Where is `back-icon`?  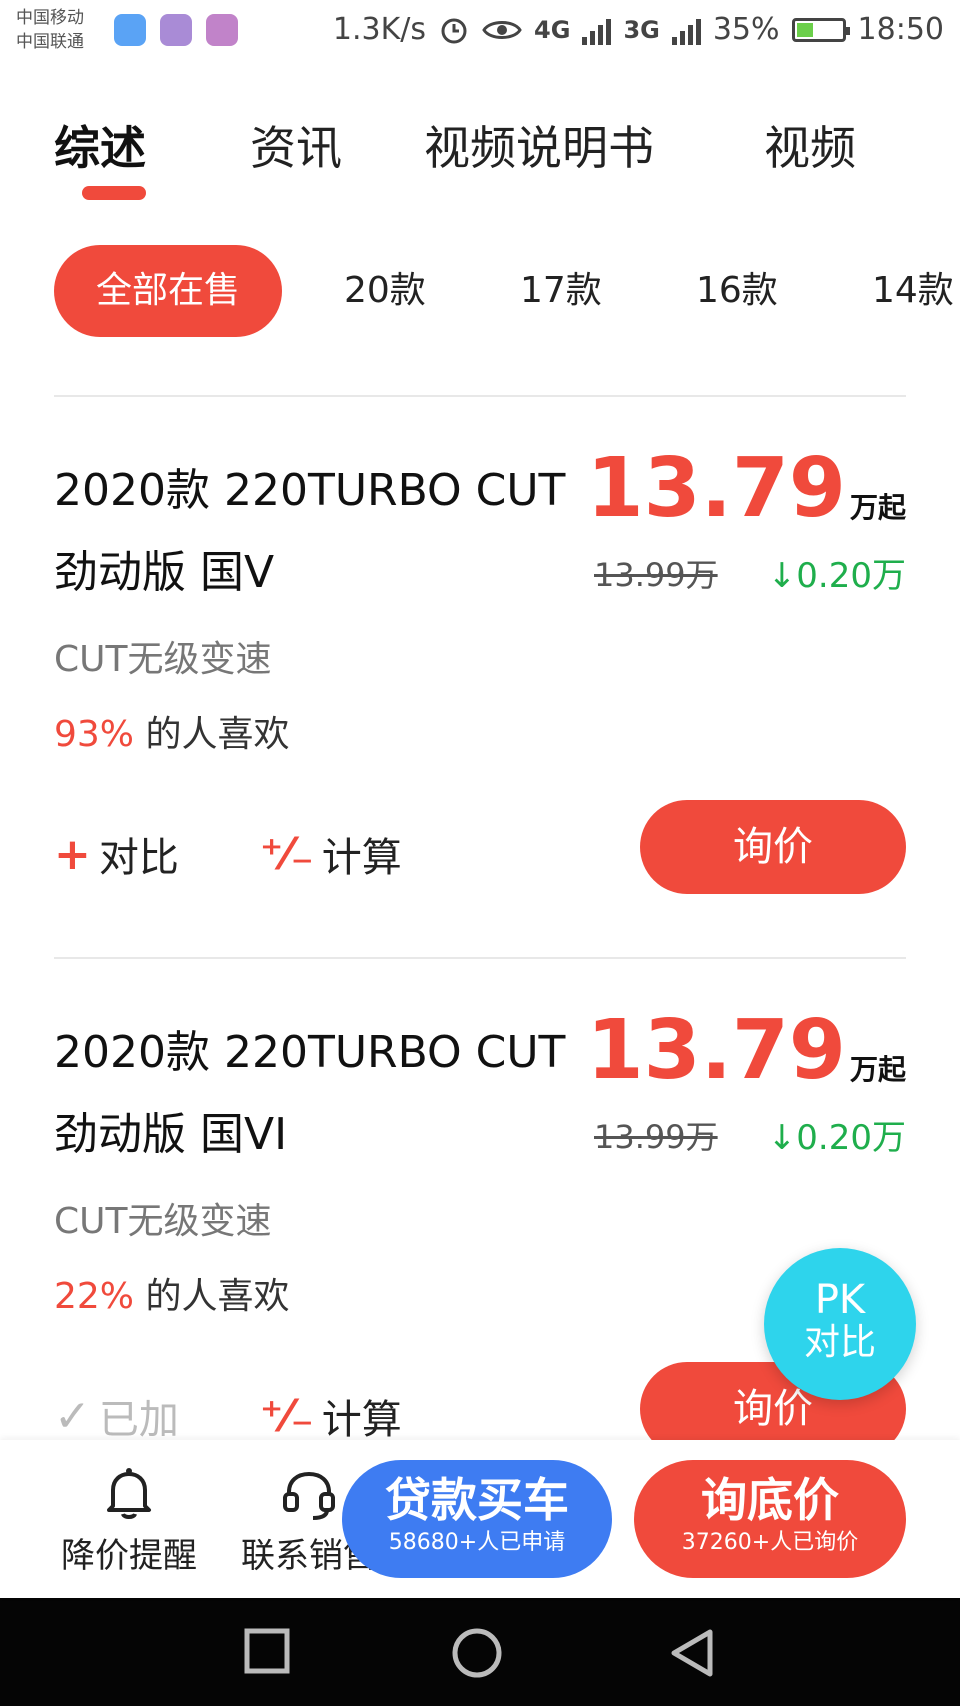 back-icon is located at coordinates (692, 1653).